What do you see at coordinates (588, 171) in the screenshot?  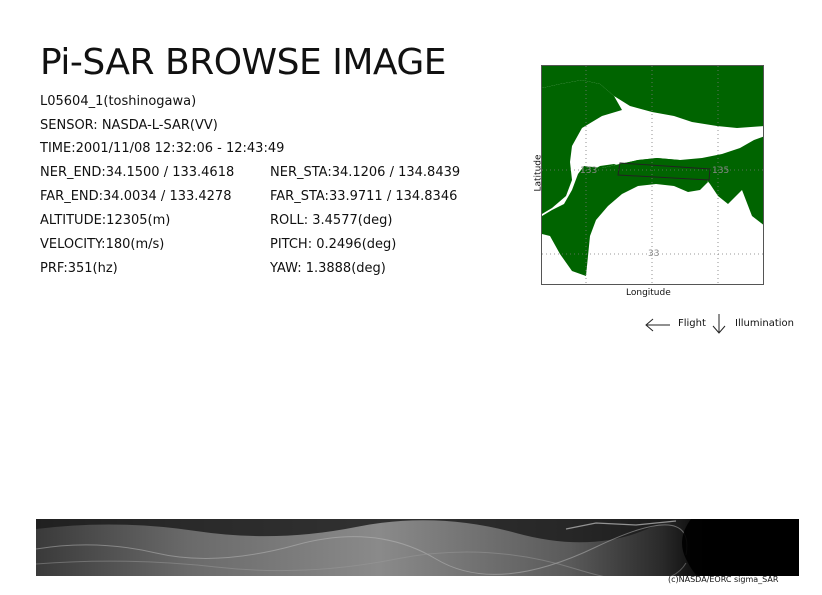 I see `grid-label-lon-left: 133` at bounding box center [588, 171].